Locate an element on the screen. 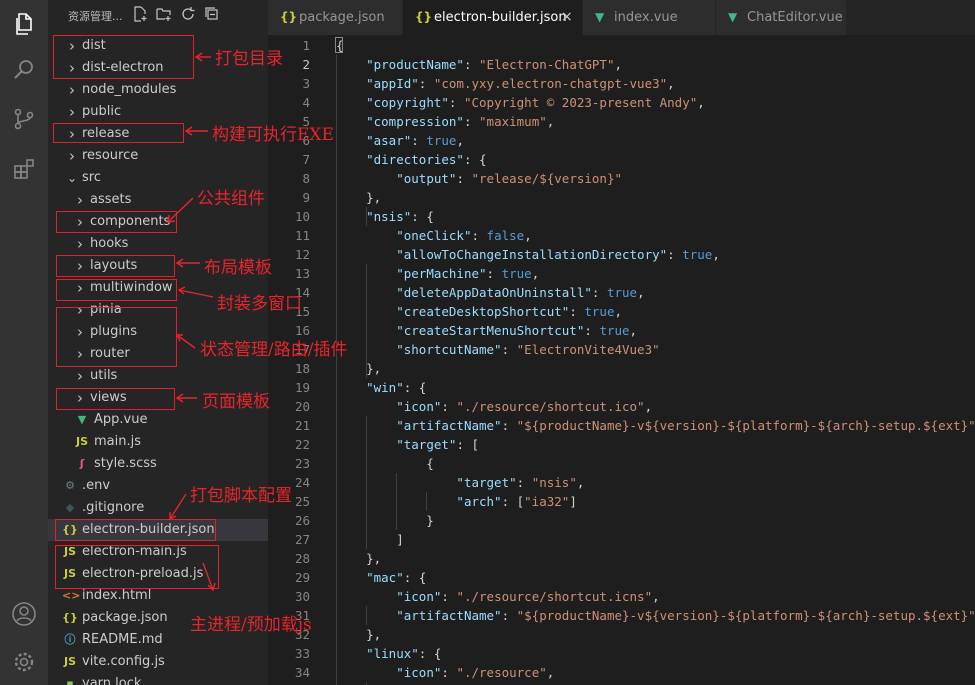  annotation-note: 封装多窗口 is located at coordinates (259, 304).